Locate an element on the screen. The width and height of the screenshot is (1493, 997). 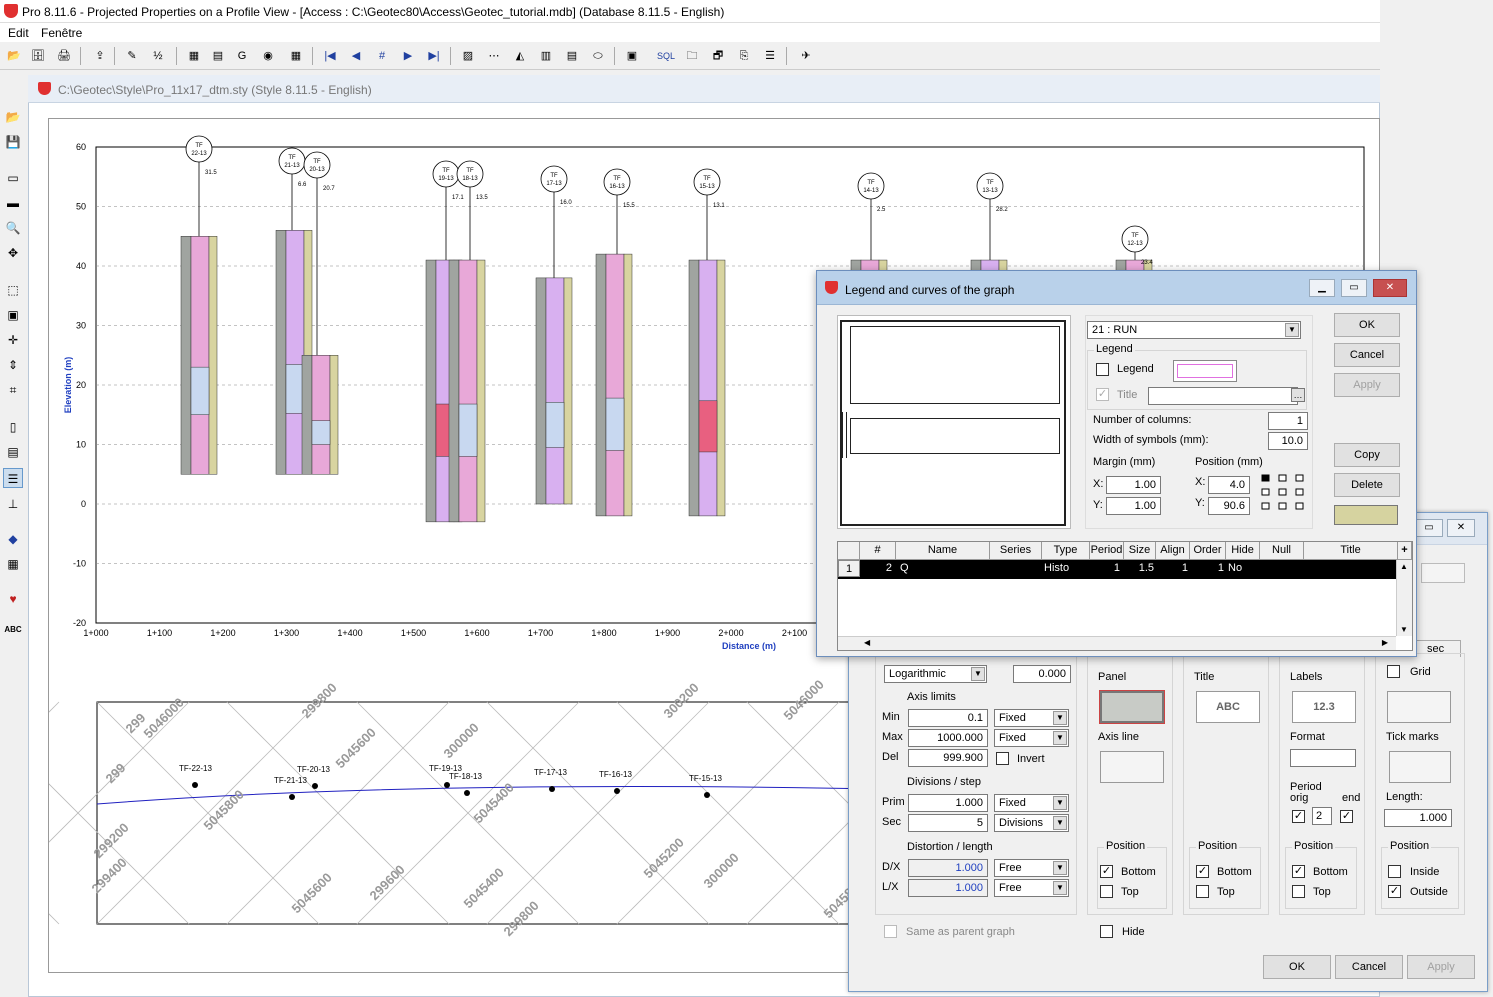
margin-y-field: 1.00 is located at coordinates (1133, 506).